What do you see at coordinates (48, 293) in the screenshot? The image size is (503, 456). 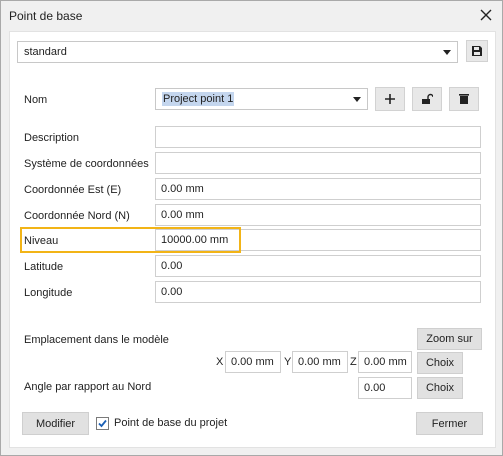 I see `longitude-label: Longitude` at bounding box center [48, 293].